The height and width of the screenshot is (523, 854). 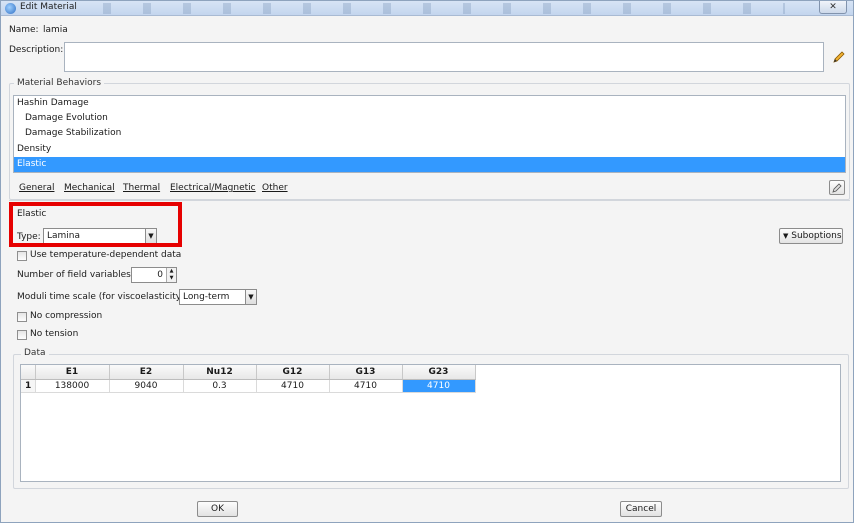 I want to click on menu-mechanical: Mechanical, so click(x=89, y=188).